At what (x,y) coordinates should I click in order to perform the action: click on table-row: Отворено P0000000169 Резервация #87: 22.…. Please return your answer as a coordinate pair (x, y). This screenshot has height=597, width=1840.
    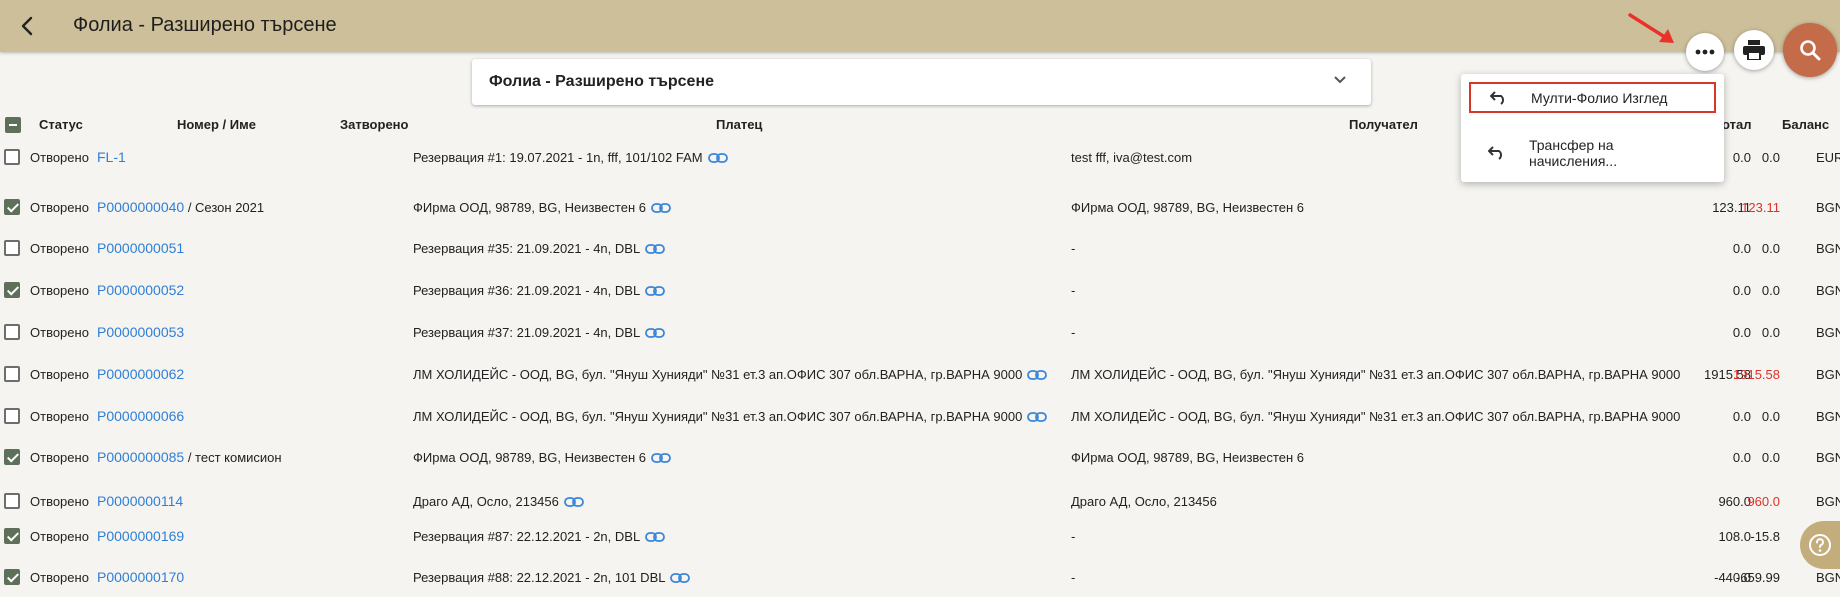
    Looking at the image, I should click on (920, 536).